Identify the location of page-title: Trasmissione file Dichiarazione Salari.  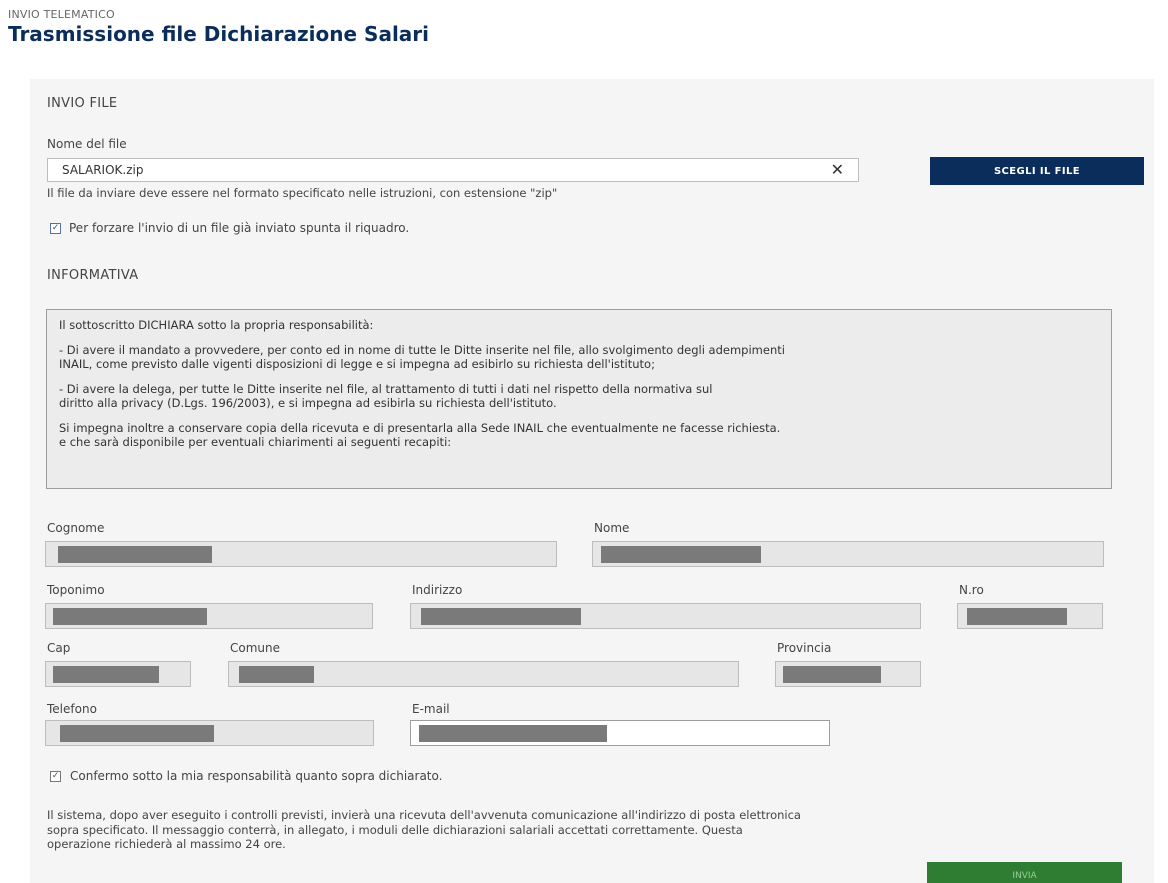
(219, 34).